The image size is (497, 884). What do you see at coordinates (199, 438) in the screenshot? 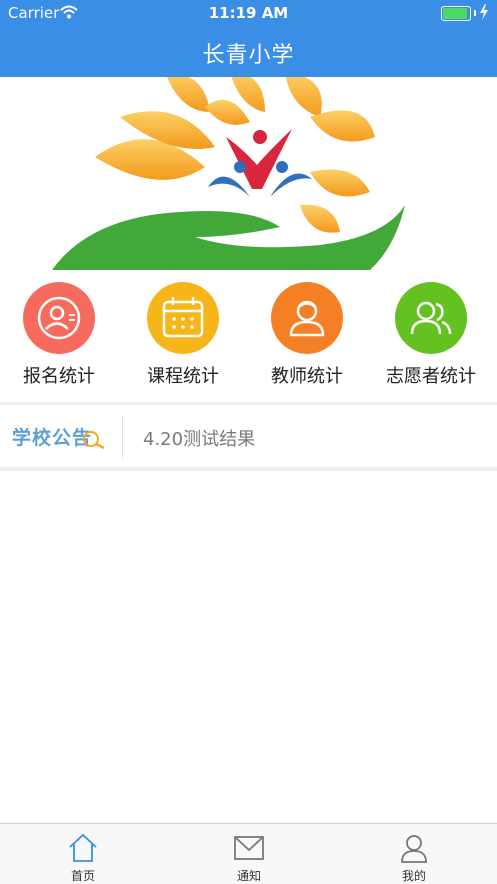
I see `notice-text: 4.20测试结果` at bounding box center [199, 438].